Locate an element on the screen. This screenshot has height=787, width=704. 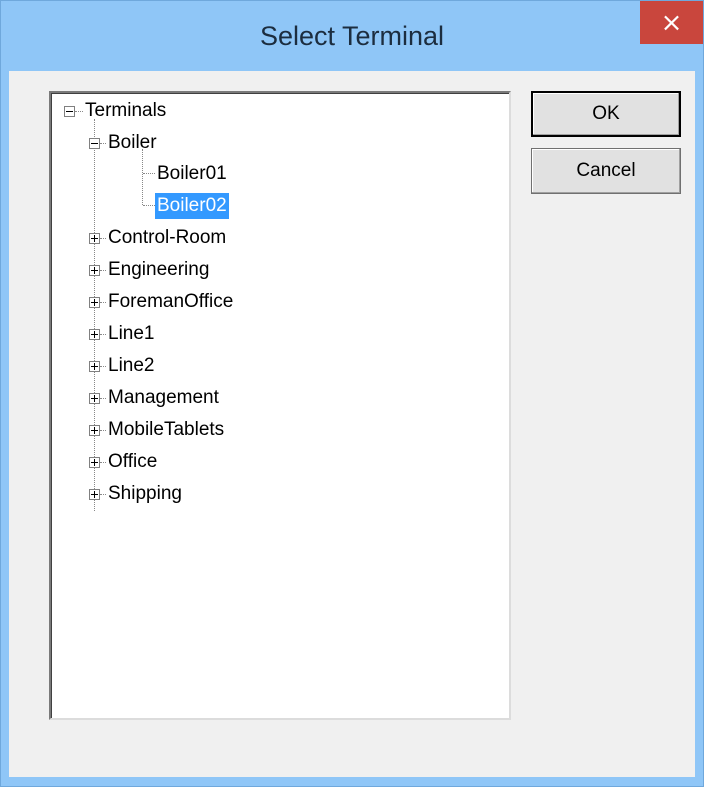
cancel-button: Cancel is located at coordinates (606, 171).